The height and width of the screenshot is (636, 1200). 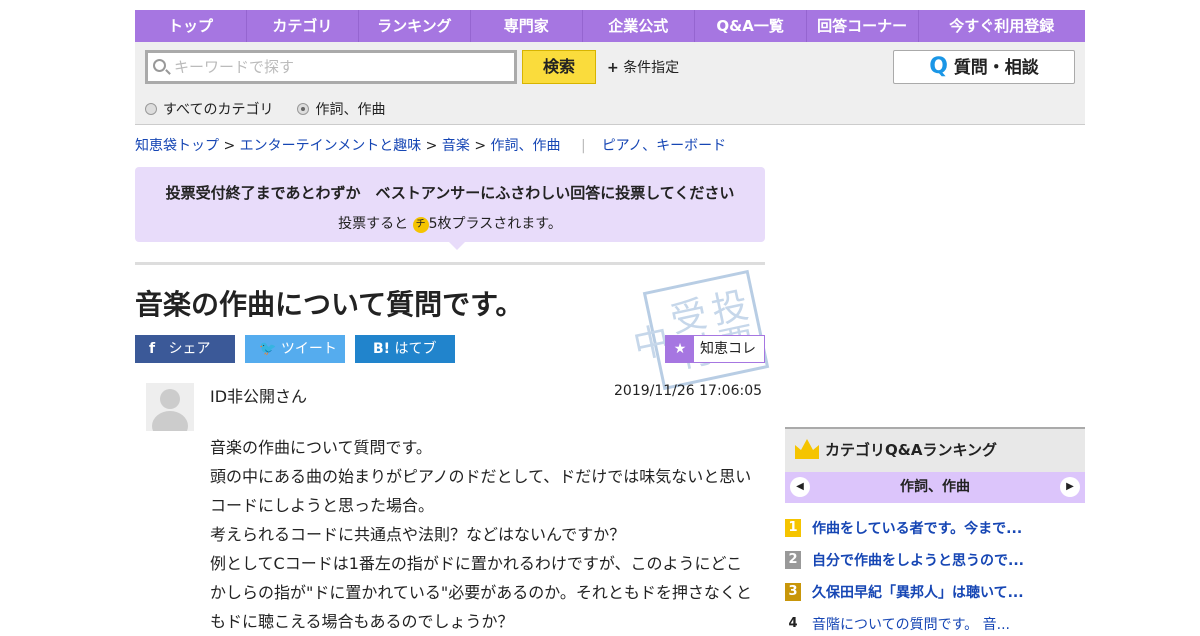 I want to click on divider, so click(x=450, y=263).